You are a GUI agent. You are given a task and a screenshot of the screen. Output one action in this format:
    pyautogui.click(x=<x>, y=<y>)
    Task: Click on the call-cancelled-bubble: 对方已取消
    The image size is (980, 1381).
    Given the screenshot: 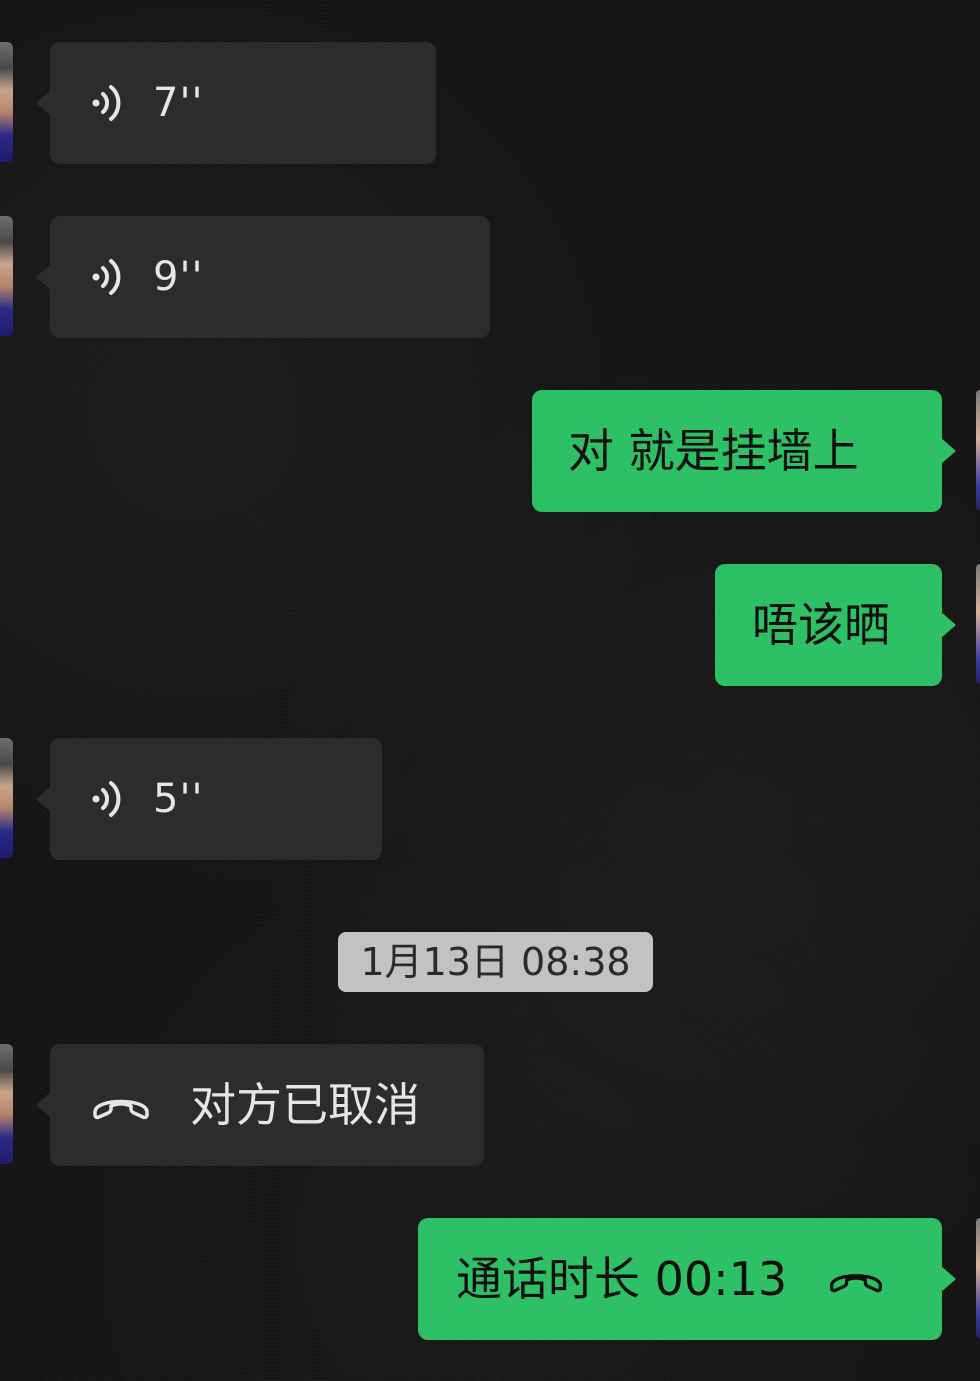 What is the action you would take?
    pyautogui.click(x=267, y=1105)
    